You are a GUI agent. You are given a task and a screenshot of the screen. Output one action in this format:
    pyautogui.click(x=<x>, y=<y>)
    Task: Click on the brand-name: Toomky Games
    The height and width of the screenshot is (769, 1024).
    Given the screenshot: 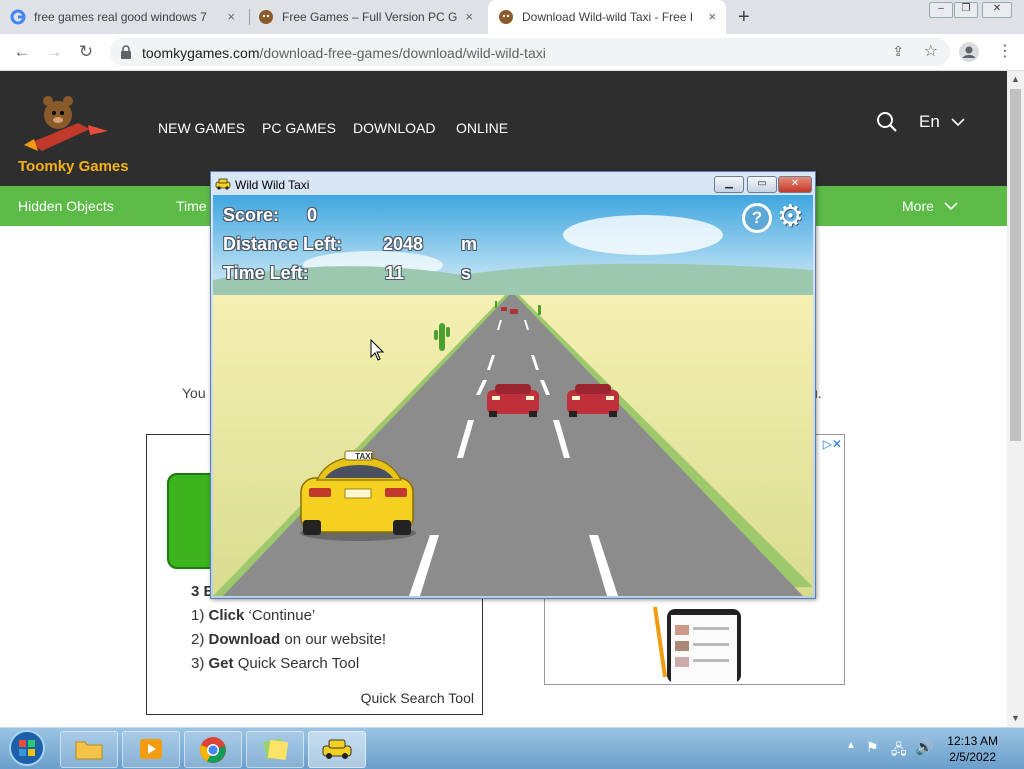 What is the action you would take?
    pyautogui.click(x=73, y=166)
    